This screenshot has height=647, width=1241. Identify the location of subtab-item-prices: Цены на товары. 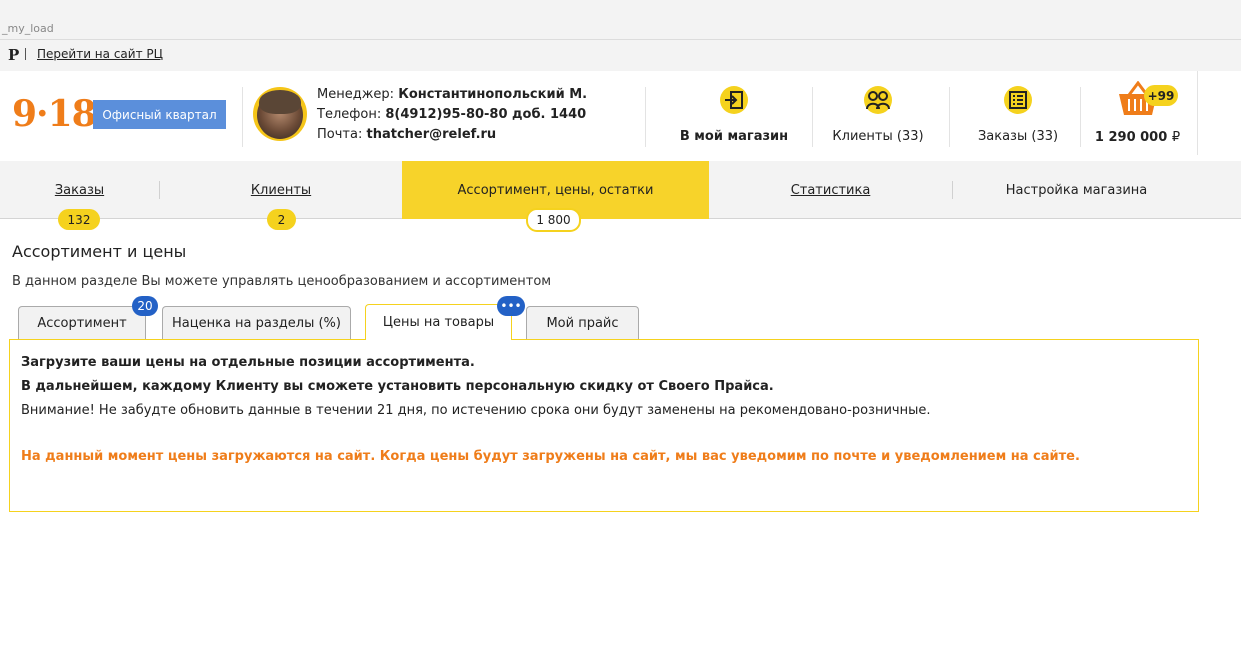
(438, 322).